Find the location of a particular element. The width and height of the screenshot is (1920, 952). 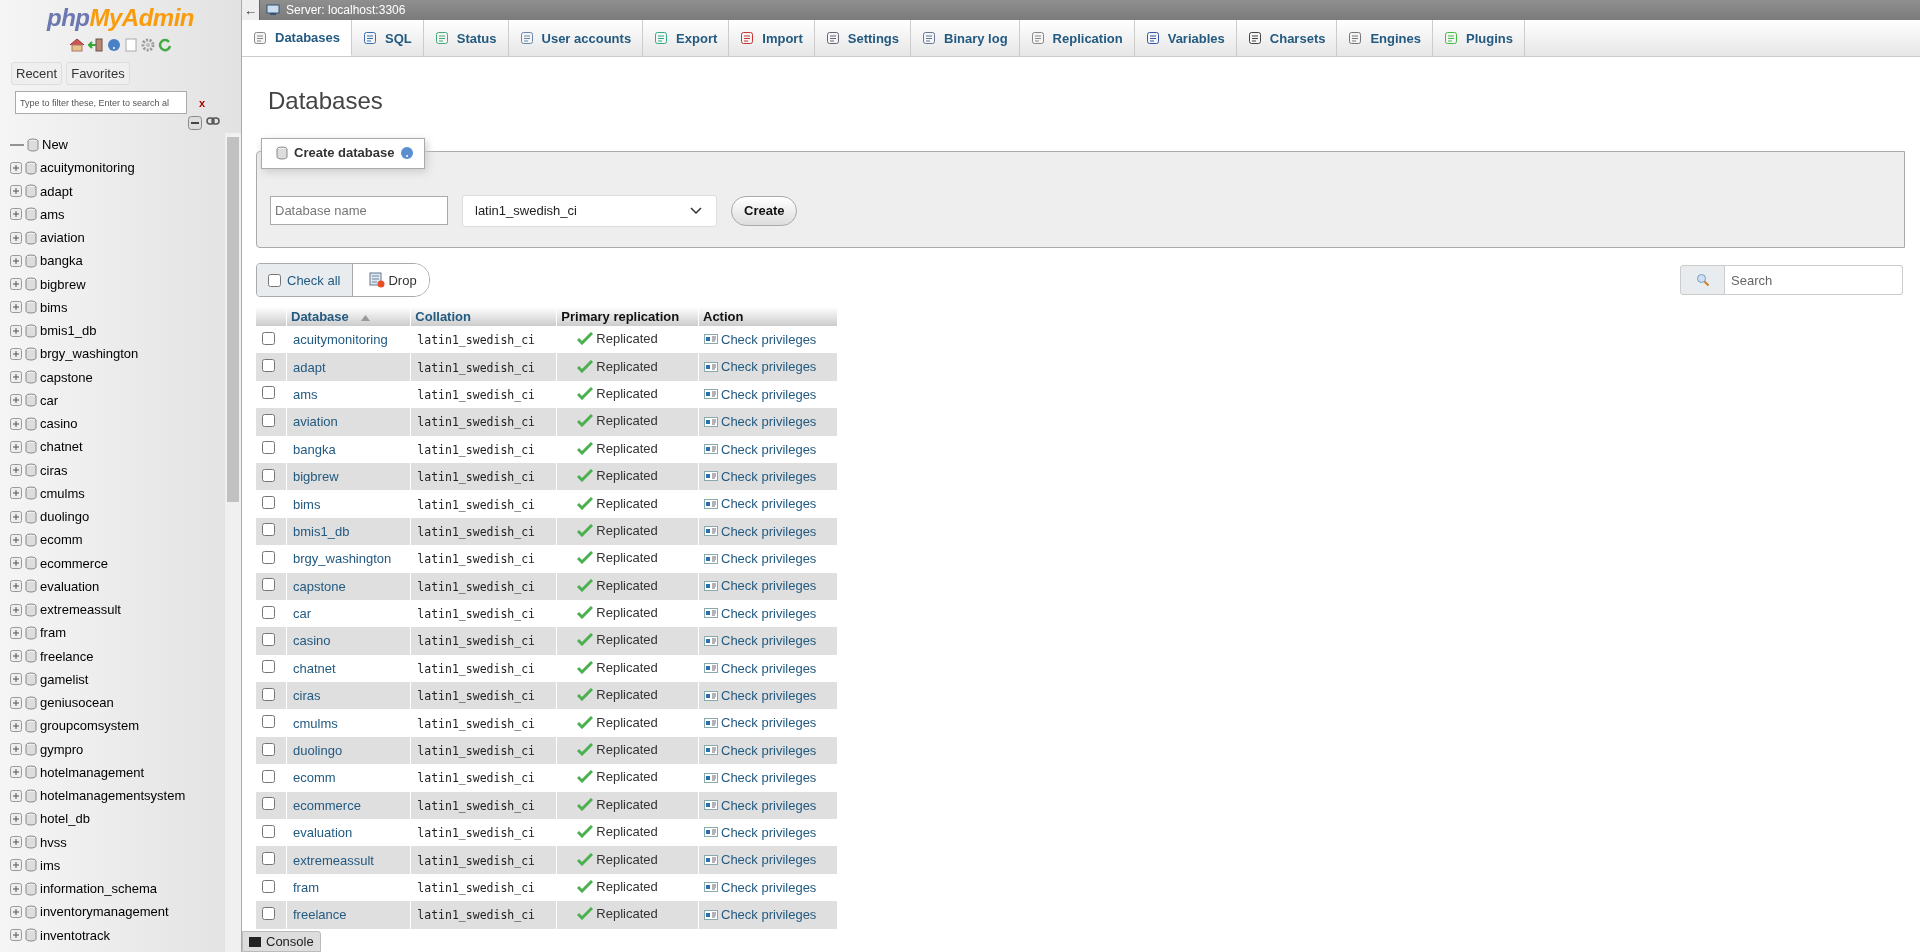

tree-item: ims is located at coordinates (50, 865).